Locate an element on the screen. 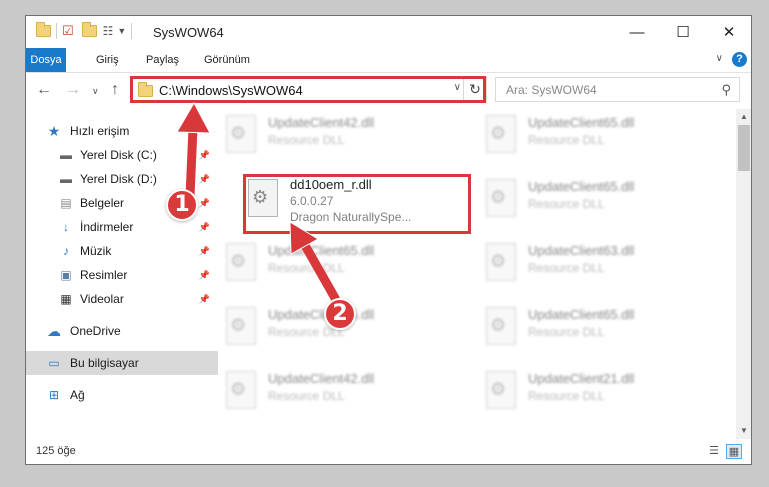  sidebar-item-quick-access: ★ Hızlı erişim is located at coordinates (122, 131).